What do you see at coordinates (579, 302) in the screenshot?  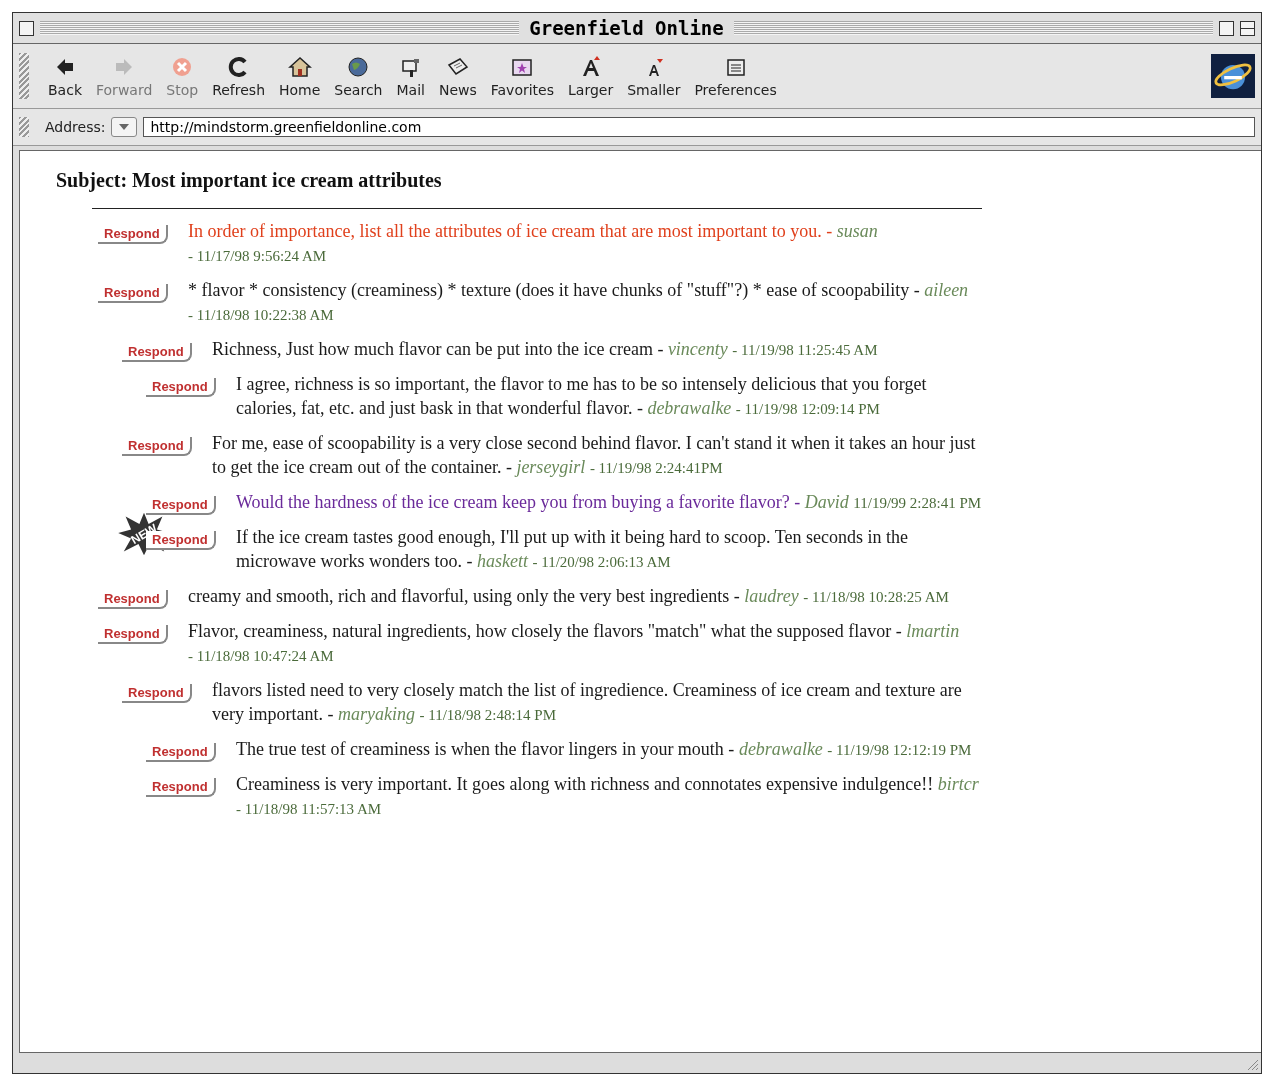 I see `post-text: * flavor * consistency (creaminess) * texture (does it have chunks of "stuff"?) * ease of scoopability - aileen - 11/18/98 10:22:38 AM` at bounding box center [579, 302].